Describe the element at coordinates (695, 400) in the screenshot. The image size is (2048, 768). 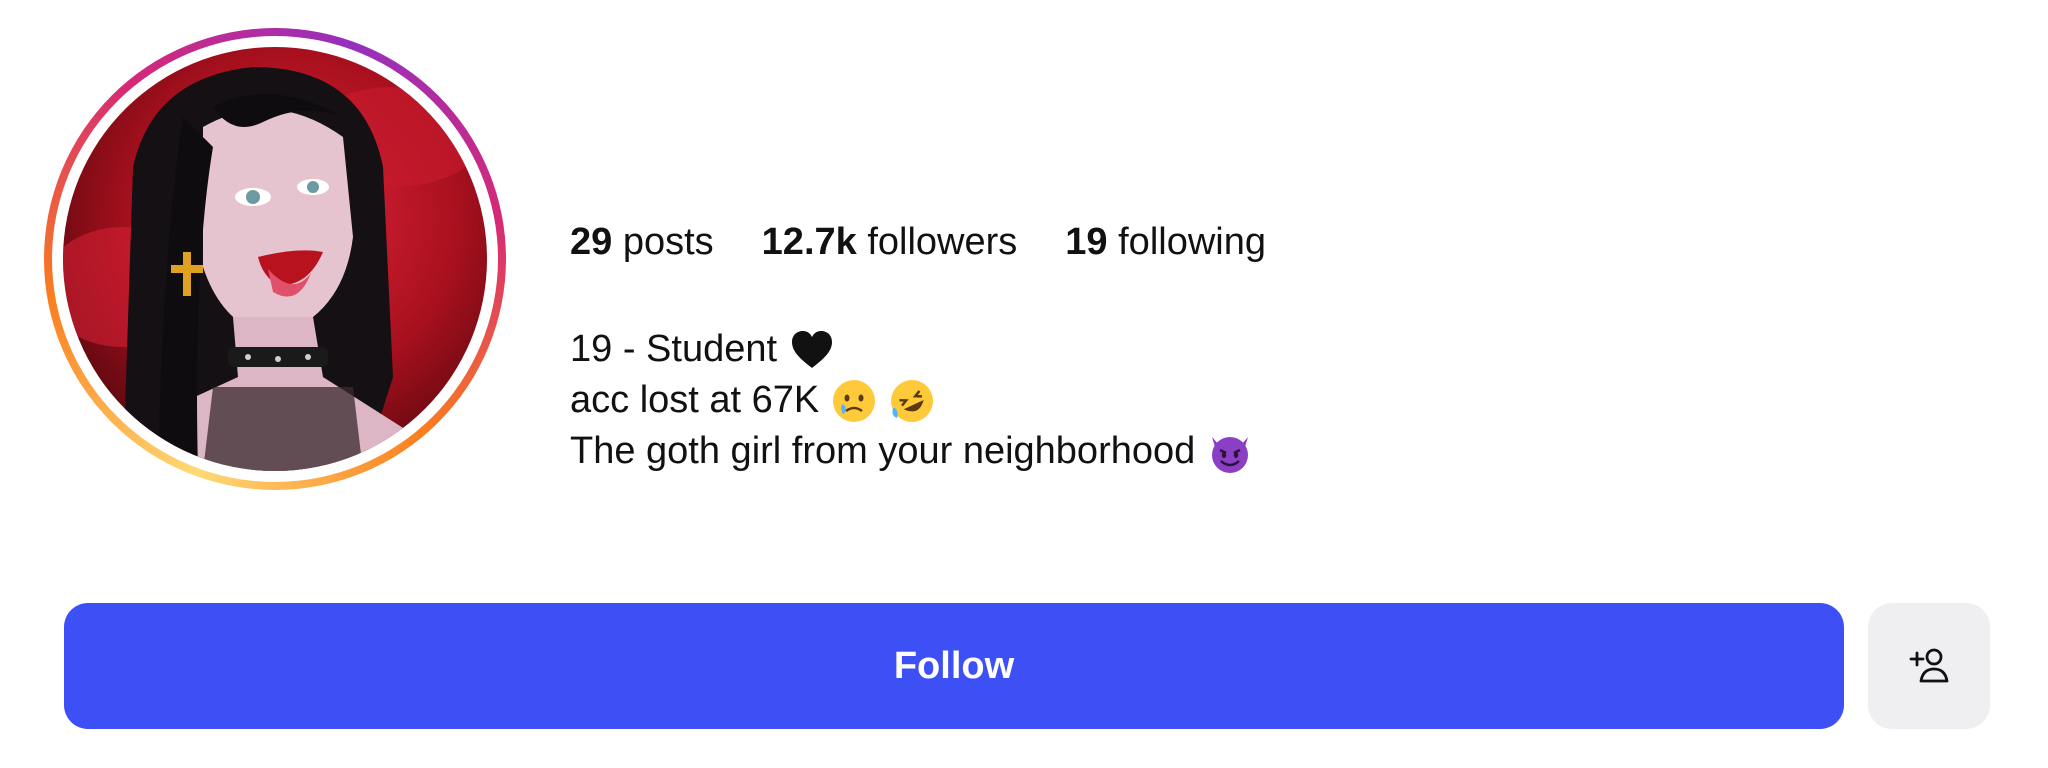
I see `bio-text-2: acc lost at 67K` at that location.